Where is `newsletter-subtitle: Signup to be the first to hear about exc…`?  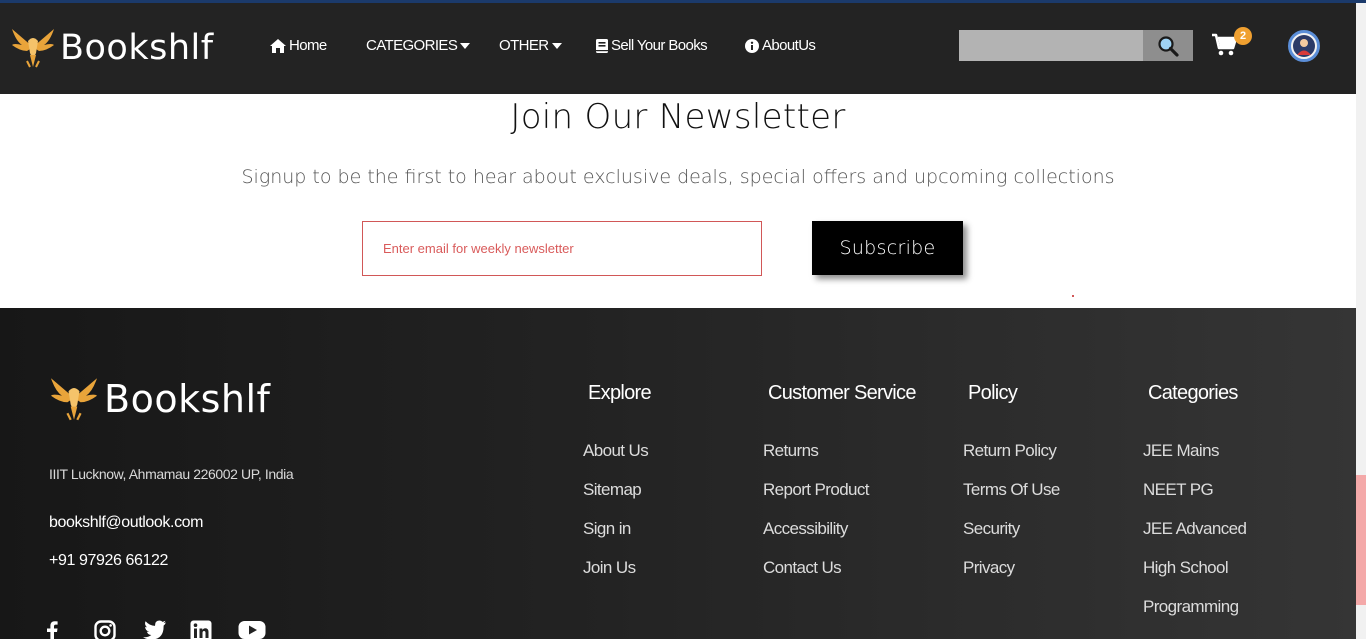 newsletter-subtitle: Signup to be the first to hear about exc… is located at coordinates (678, 177).